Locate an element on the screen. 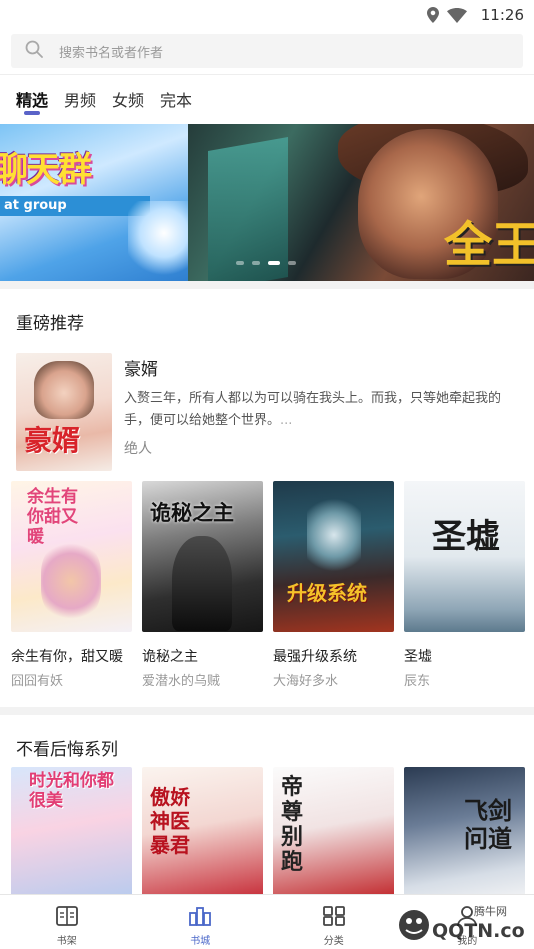 Image resolution: width=534 pixels, height=949 pixels. banner-left-decoration is located at coordinates (158, 241).